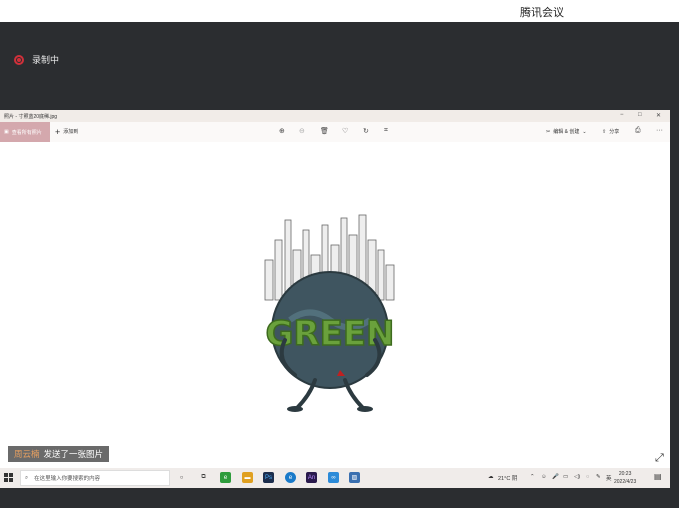  I want to click on share-icon: ⇪, so click(604, 131).